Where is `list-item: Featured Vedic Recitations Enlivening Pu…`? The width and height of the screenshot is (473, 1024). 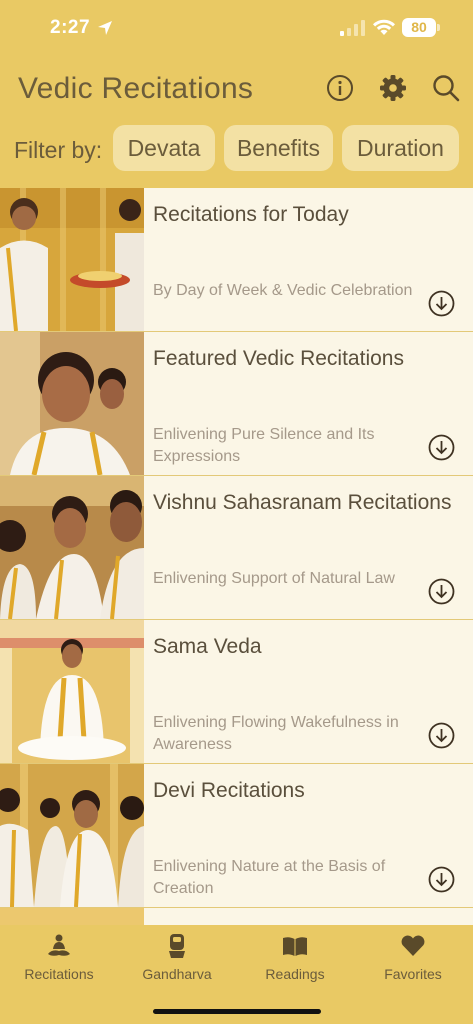
list-item: Featured Vedic Recitations Enlivening Pu… is located at coordinates (236, 404).